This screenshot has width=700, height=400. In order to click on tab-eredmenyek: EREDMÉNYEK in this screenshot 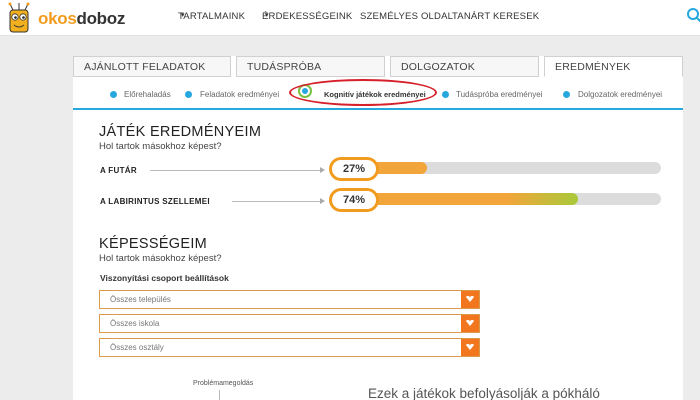, I will do `click(613, 66)`.